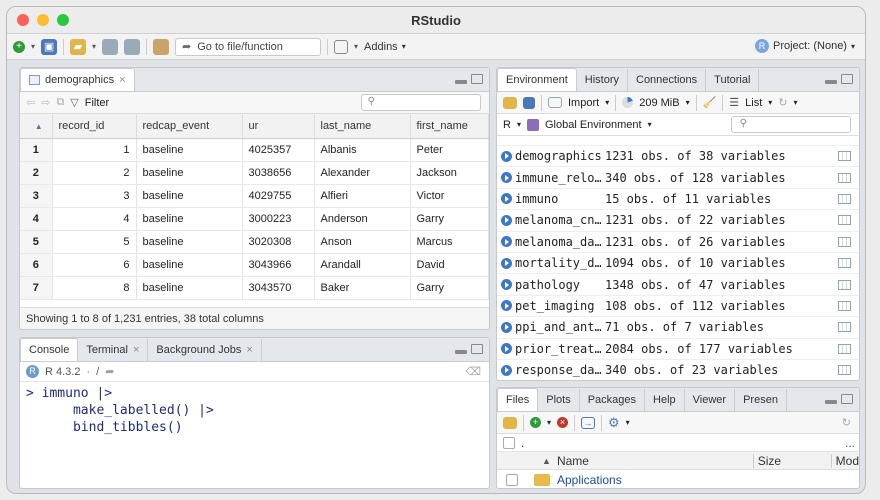  I want to click on print-icon, so click(161, 46).